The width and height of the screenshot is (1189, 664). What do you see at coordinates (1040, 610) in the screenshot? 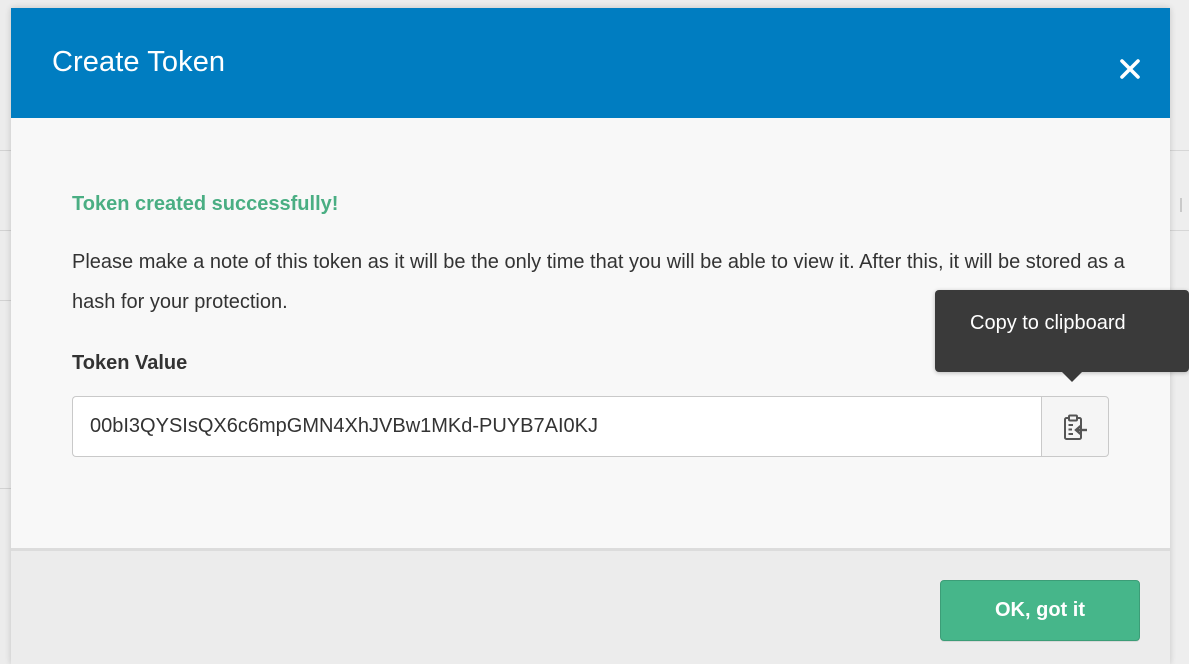
I see `ok-got-it-button: OK, got it` at bounding box center [1040, 610].